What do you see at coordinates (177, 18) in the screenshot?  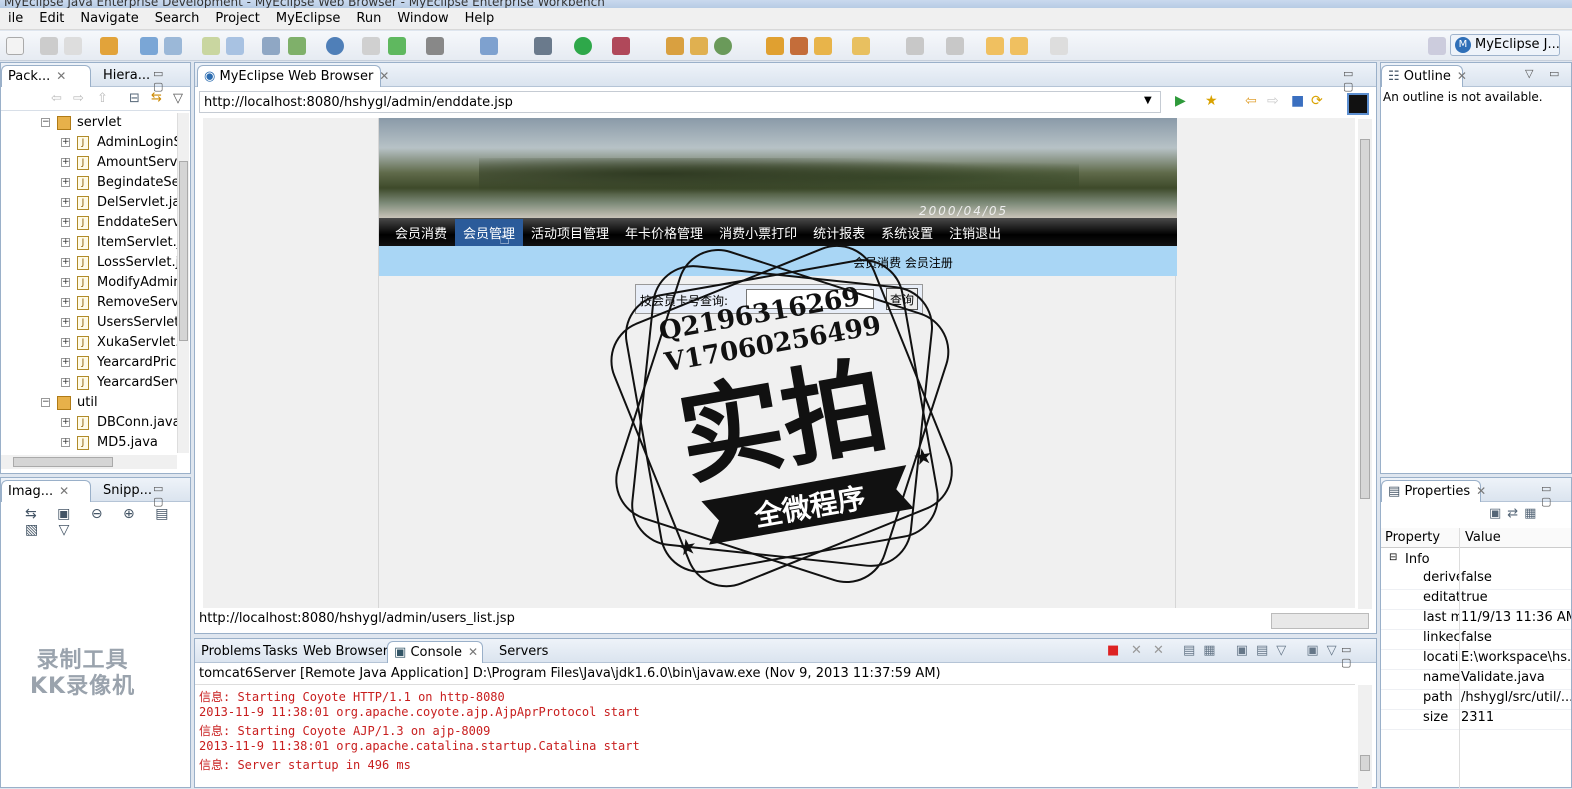 I see `menu-search: Search` at bounding box center [177, 18].